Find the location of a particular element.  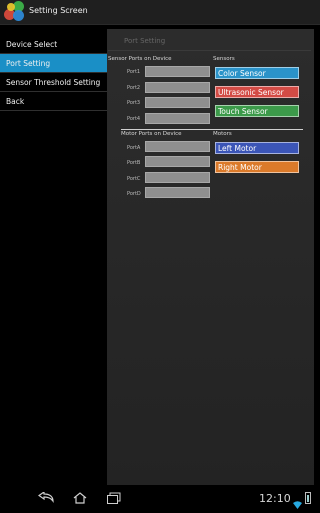

portd-label: PortD is located at coordinates (134, 194).